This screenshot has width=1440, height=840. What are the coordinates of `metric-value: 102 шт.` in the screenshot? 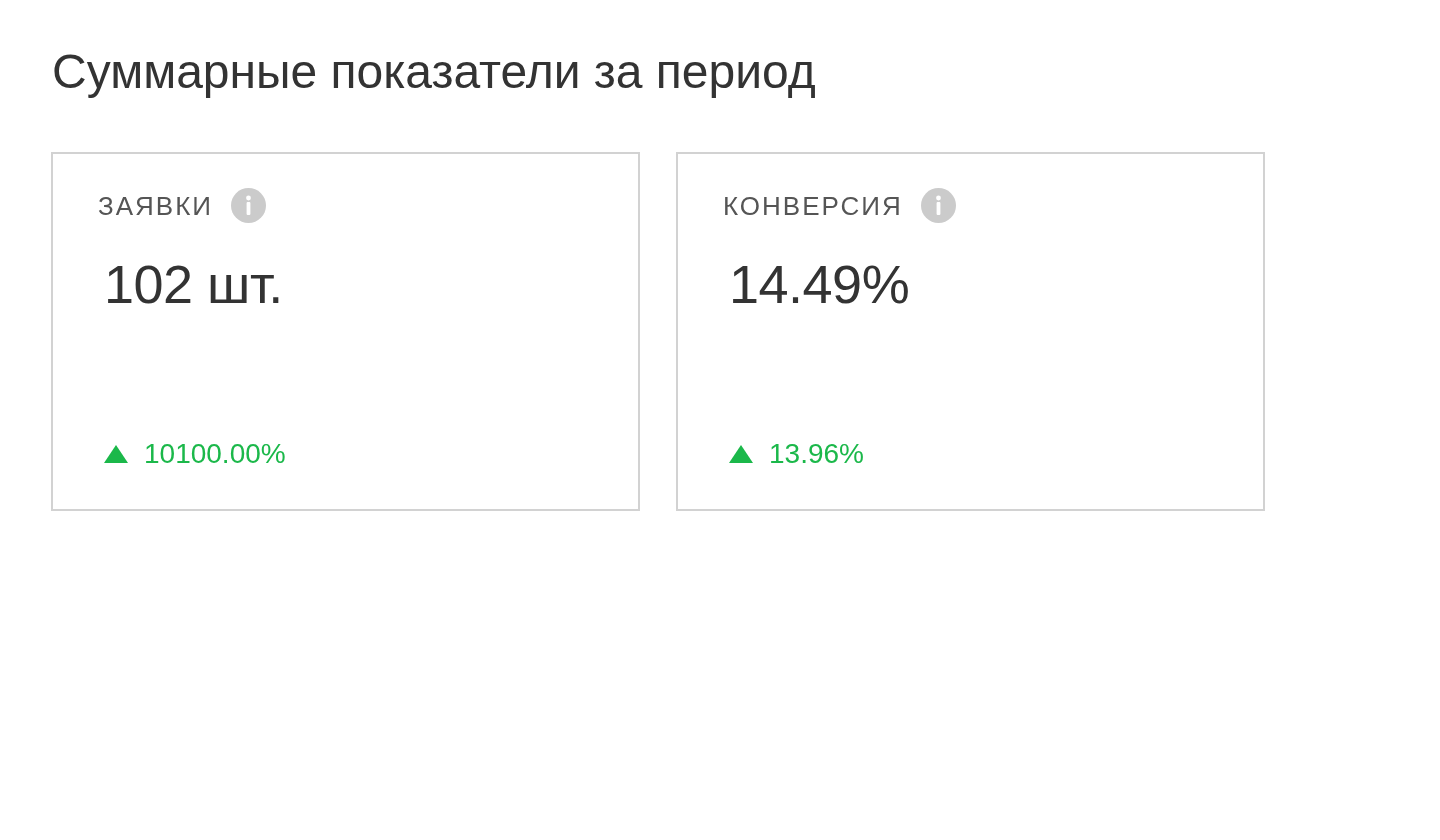 It's located at (193, 284).